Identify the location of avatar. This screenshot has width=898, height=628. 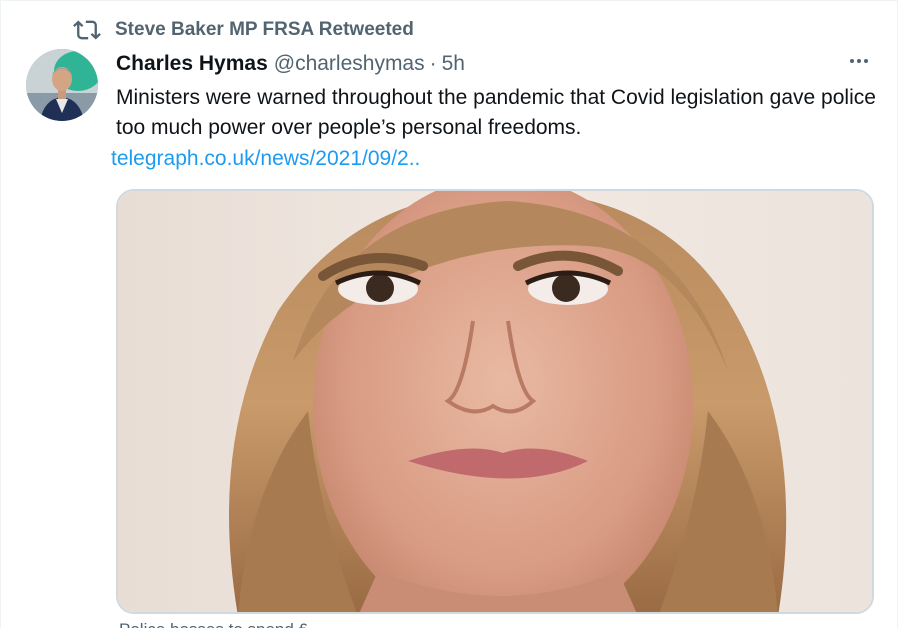
(62, 85).